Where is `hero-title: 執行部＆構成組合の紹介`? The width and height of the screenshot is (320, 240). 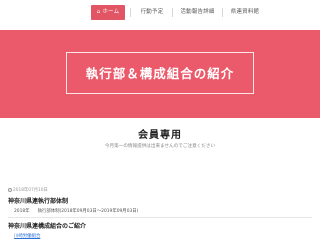
hero-title: 執行部＆構成組合の紹介 is located at coordinates (160, 73).